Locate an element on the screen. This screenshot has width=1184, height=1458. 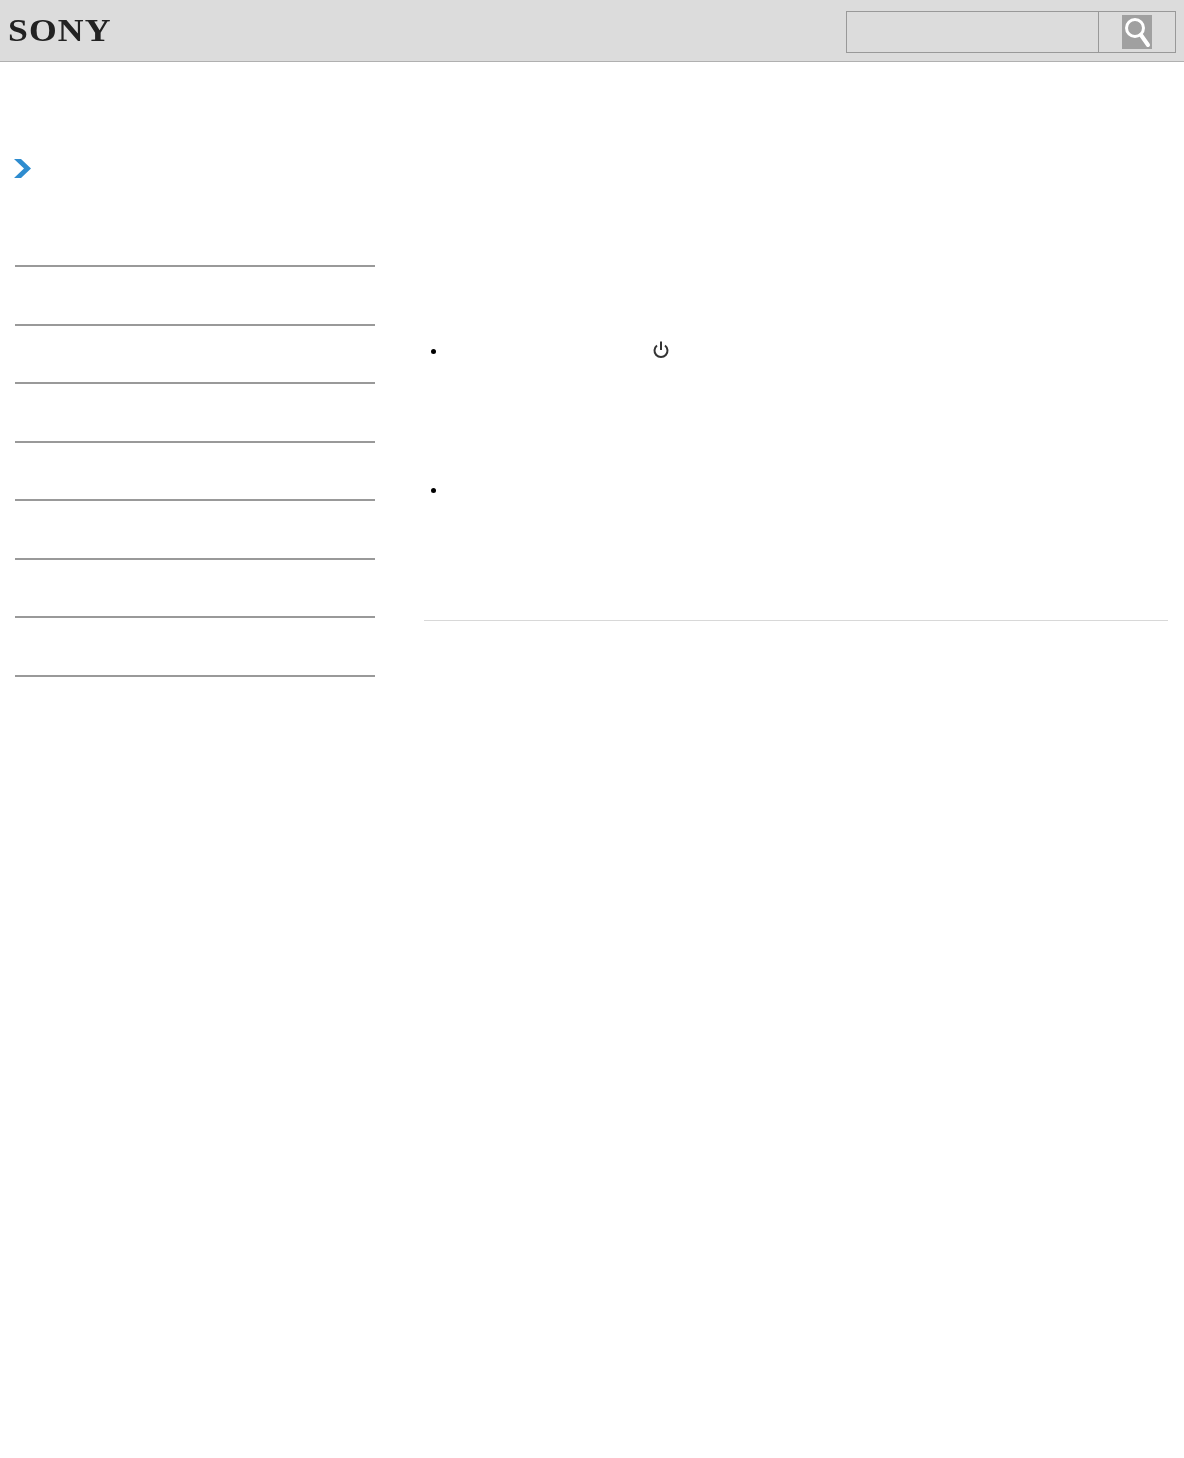
search-field is located at coordinates (972, 31).